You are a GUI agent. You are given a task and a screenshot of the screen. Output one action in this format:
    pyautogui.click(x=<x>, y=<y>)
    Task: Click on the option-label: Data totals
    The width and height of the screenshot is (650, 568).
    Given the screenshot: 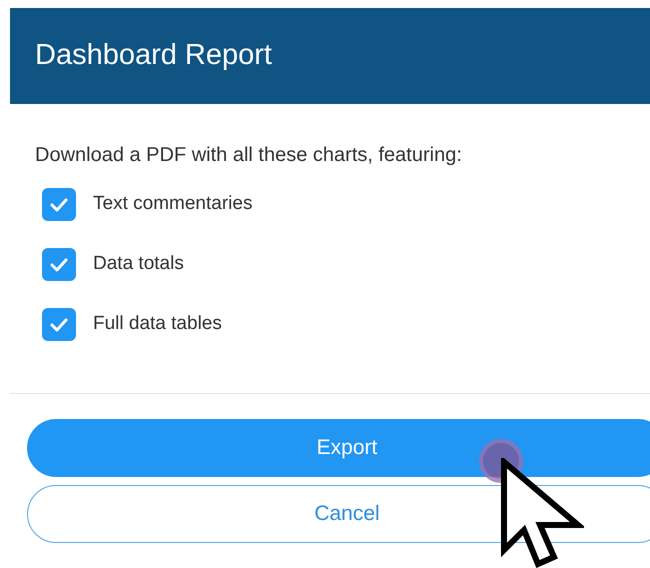 What is the action you would take?
    pyautogui.click(x=138, y=264)
    